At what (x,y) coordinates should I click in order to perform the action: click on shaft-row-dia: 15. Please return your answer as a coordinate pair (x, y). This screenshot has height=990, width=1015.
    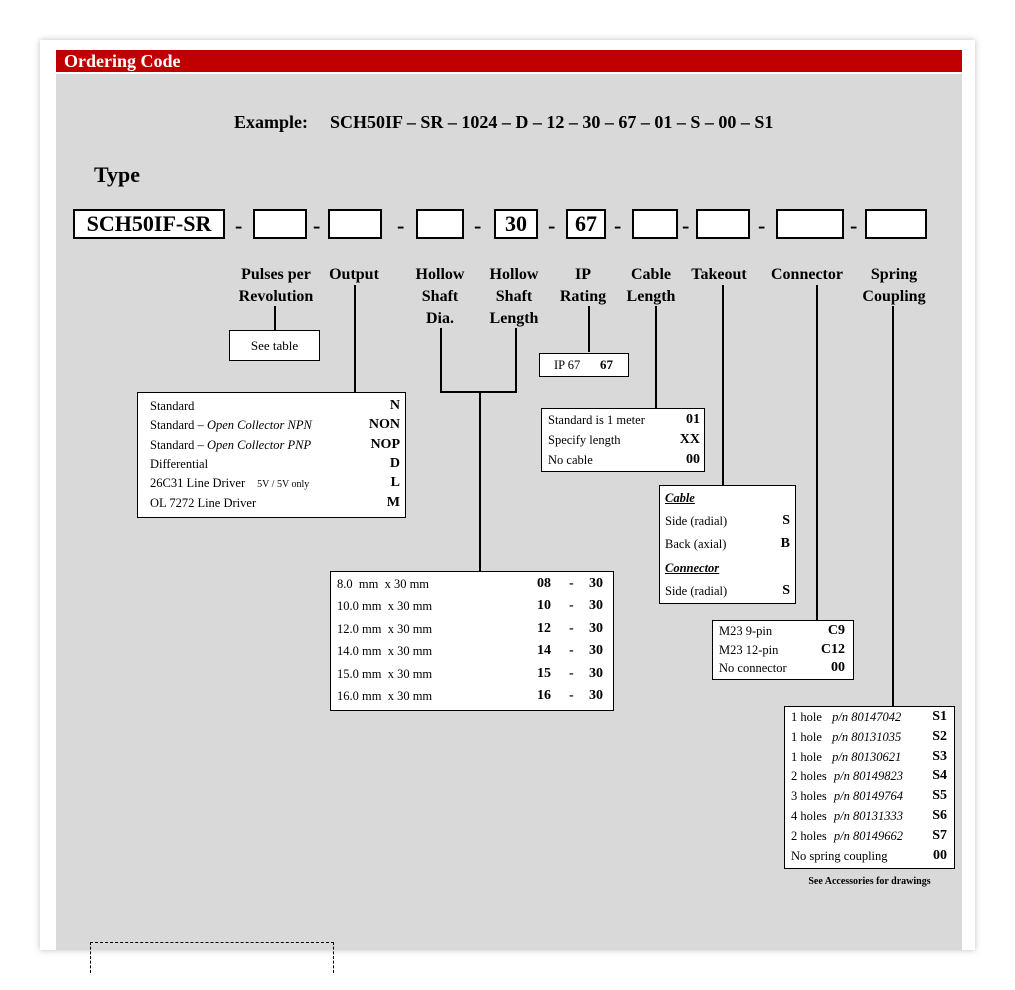
    Looking at the image, I should click on (544, 673).